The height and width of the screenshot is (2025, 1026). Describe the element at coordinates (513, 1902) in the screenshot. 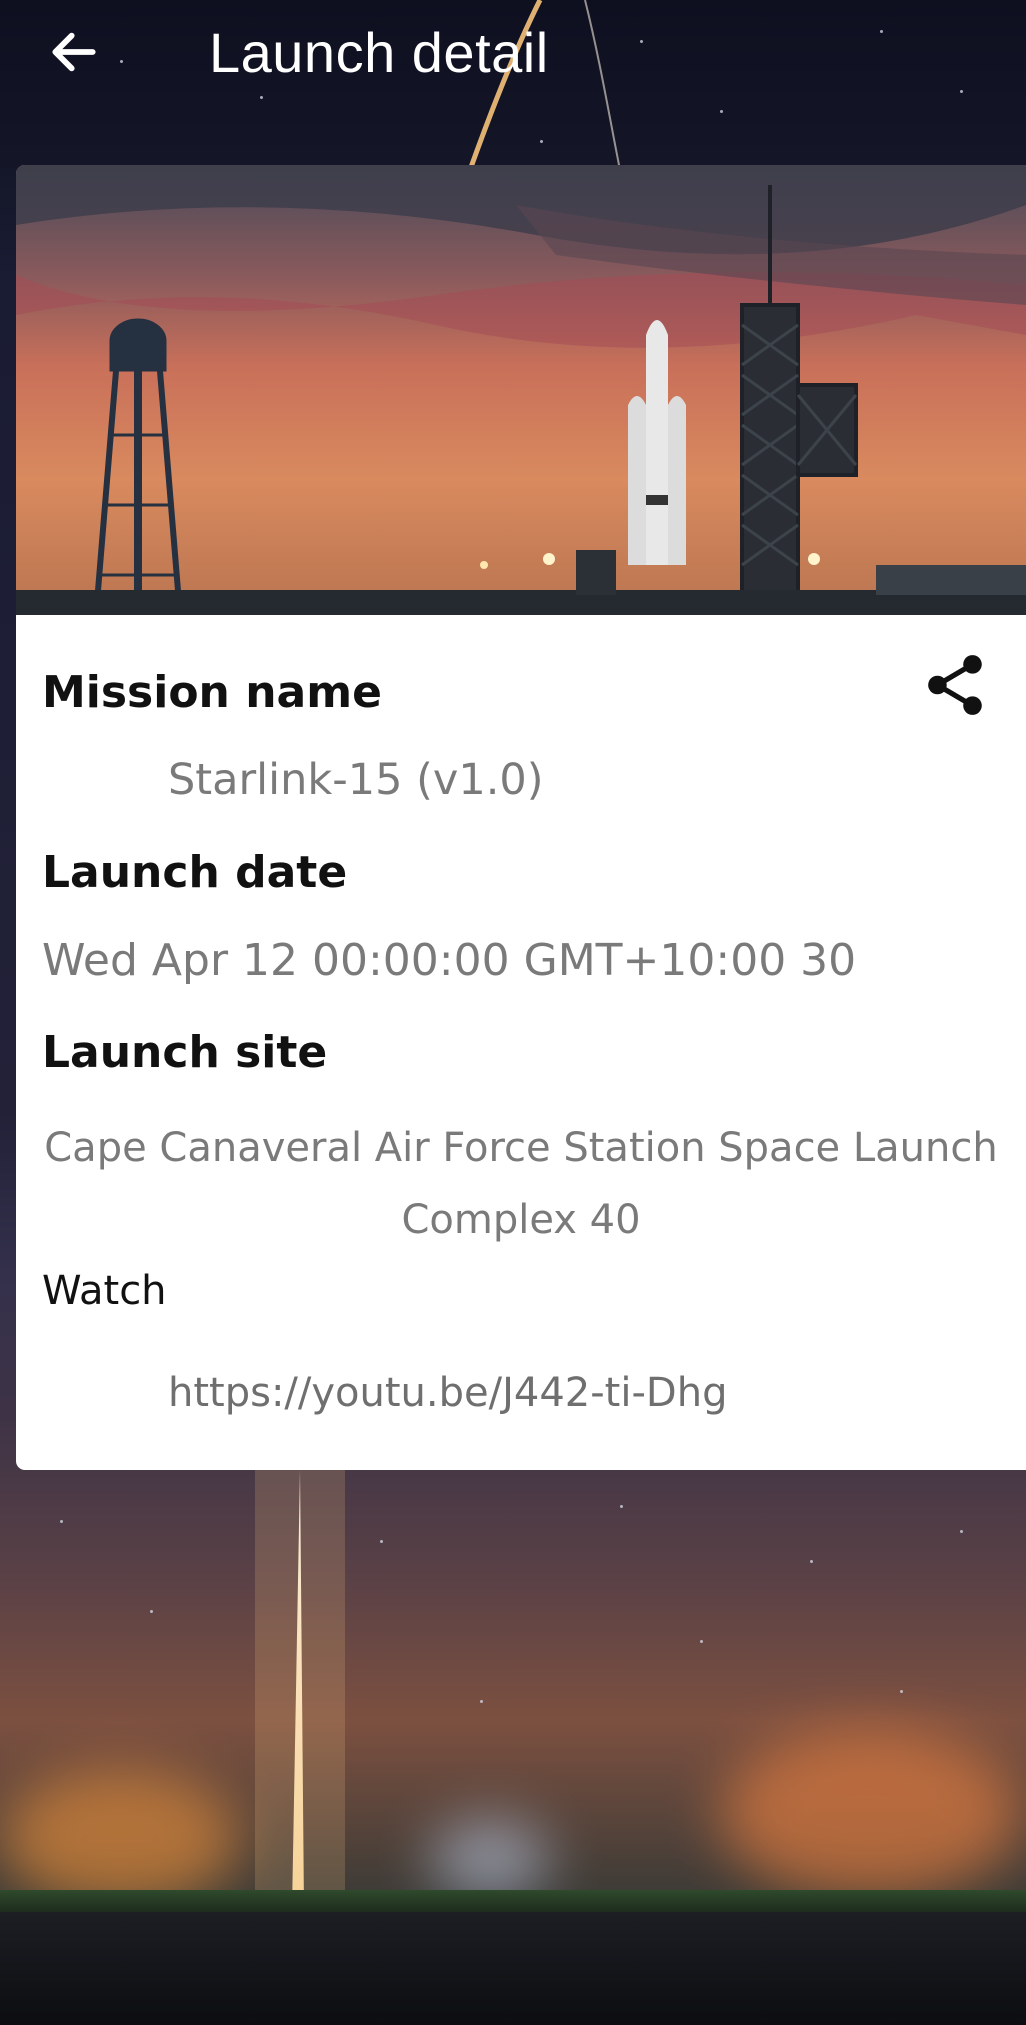

I see `tree-line` at that location.